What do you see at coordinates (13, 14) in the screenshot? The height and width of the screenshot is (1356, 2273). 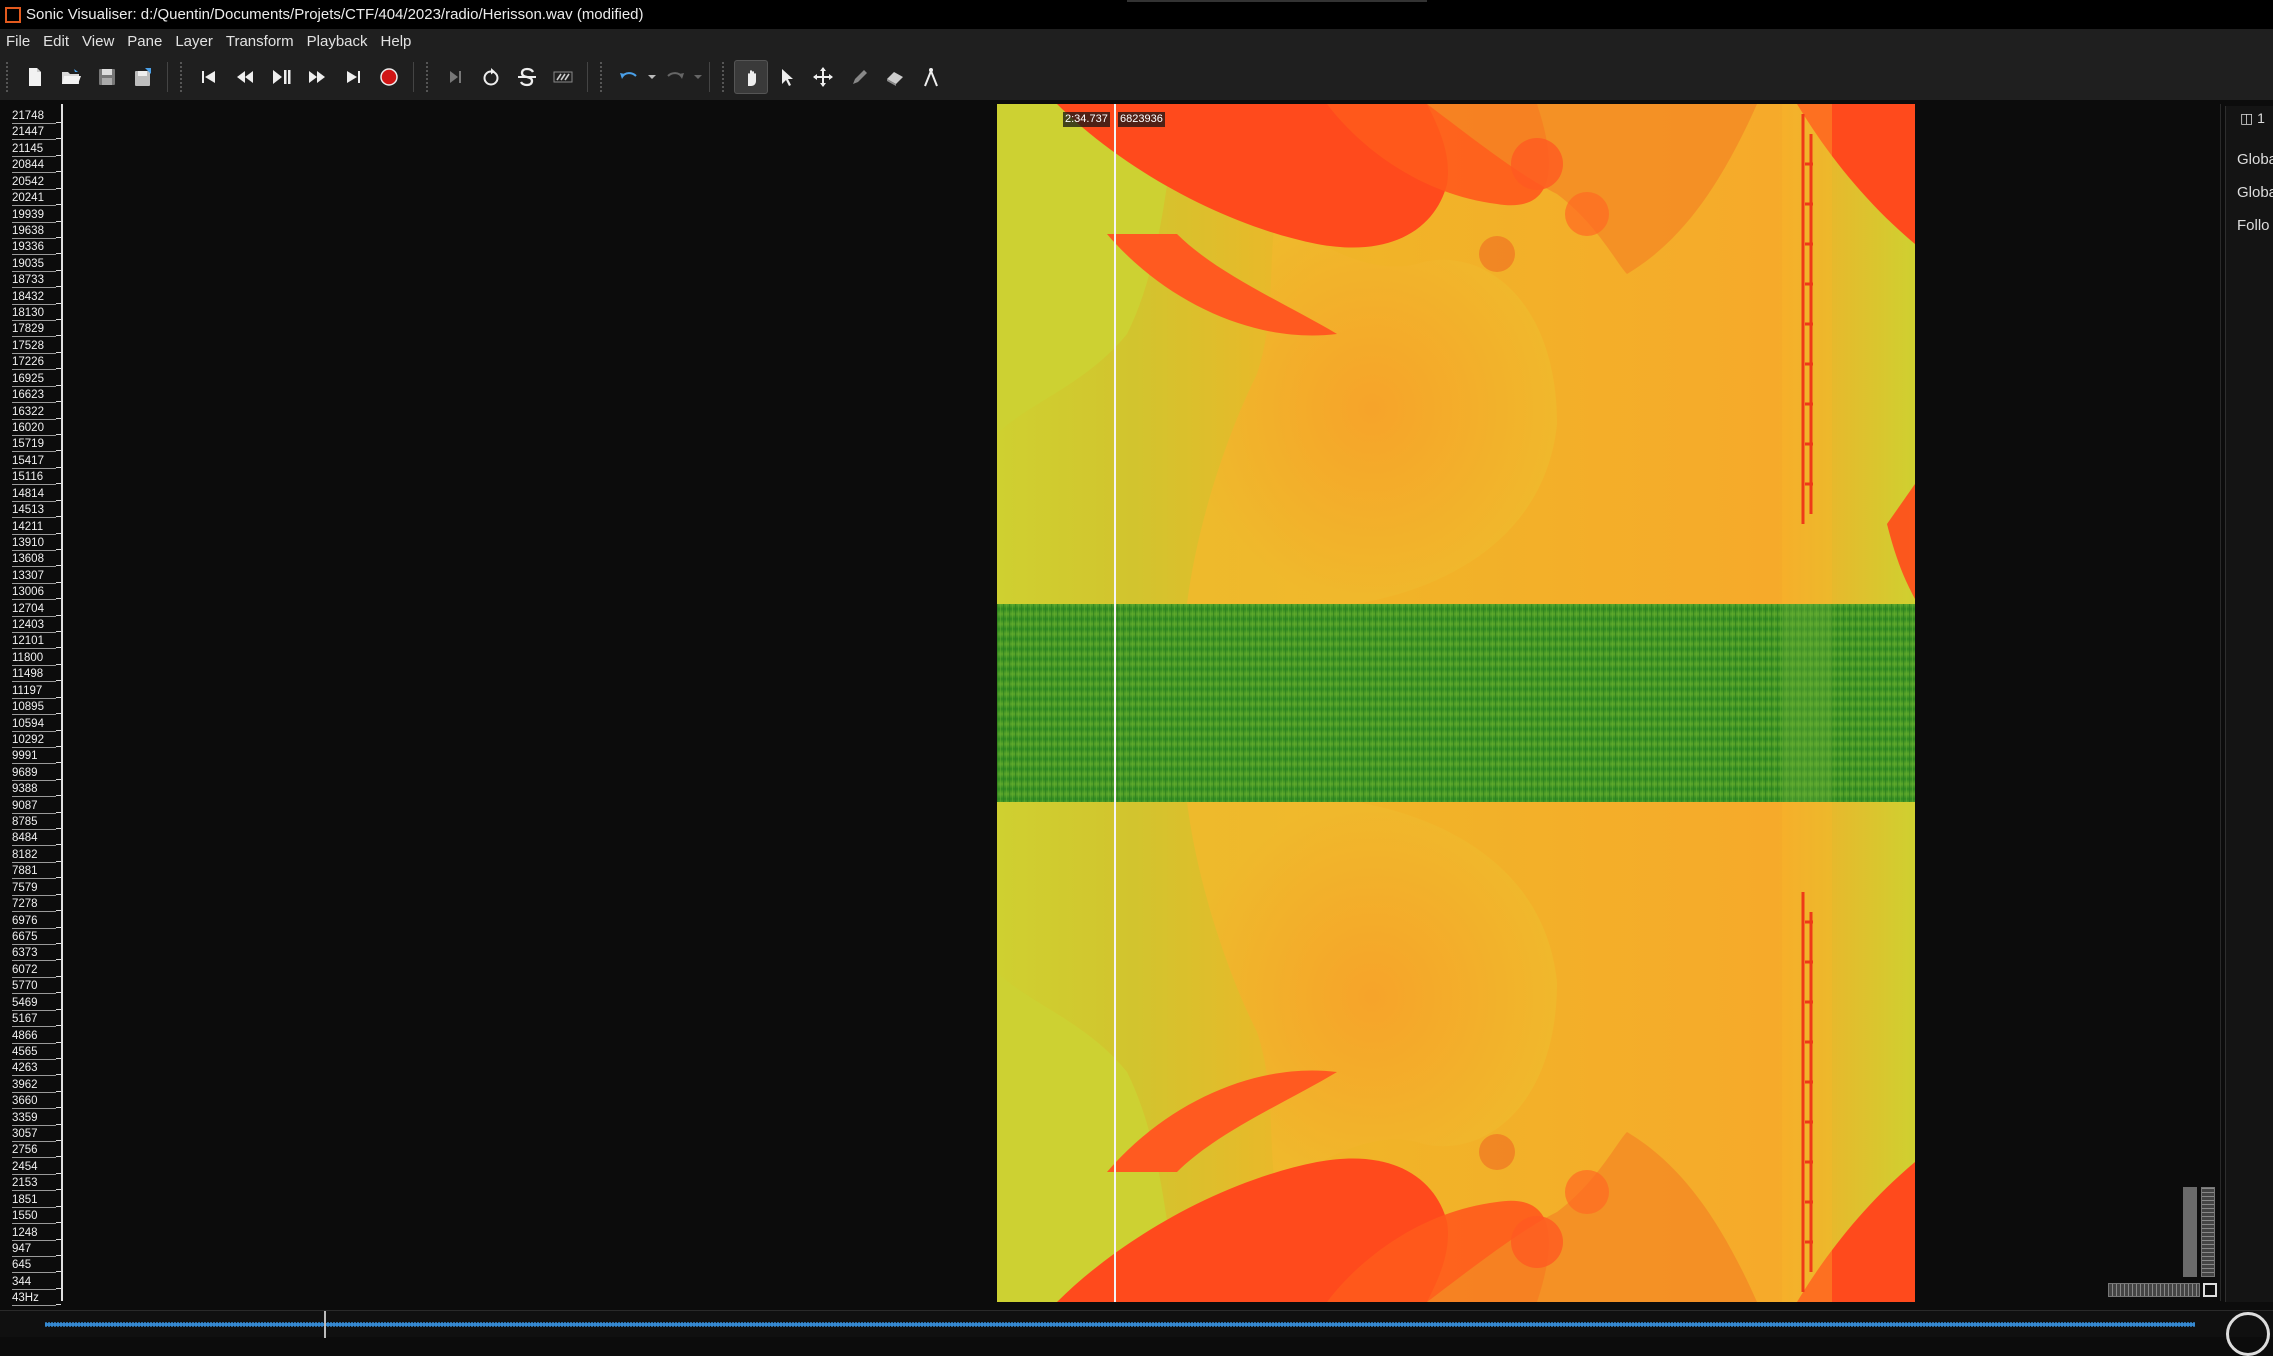 I see `app-icon` at bounding box center [13, 14].